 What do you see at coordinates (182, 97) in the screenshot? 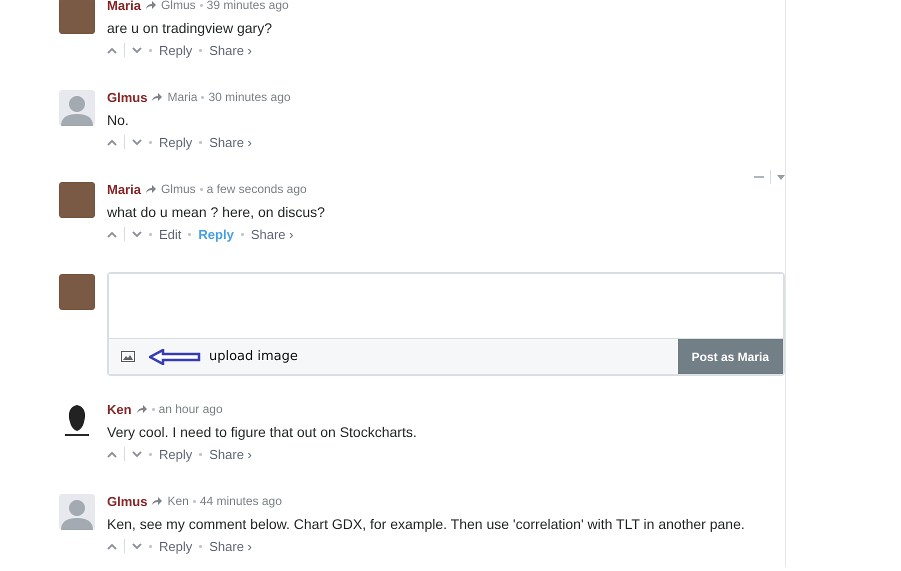
I see `reply-to-name: Maria` at bounding box center [182, 97].